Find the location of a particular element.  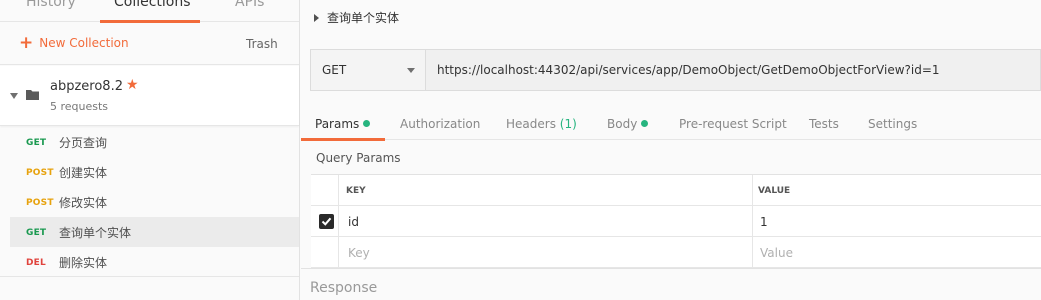

request-name: 查询单个实体 is located at coordinates (95, 233).